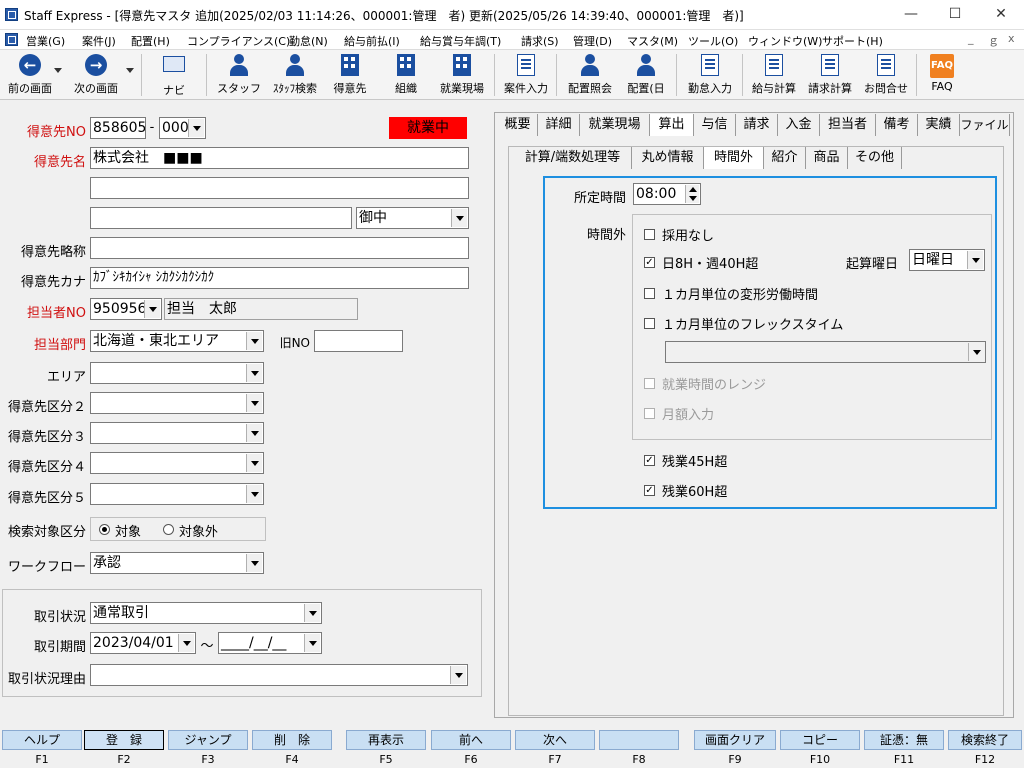  What do you see at coordinates (412, 218) in the screenshot?
I see `honorific-select: 御中` at bounding box center [412, 218].